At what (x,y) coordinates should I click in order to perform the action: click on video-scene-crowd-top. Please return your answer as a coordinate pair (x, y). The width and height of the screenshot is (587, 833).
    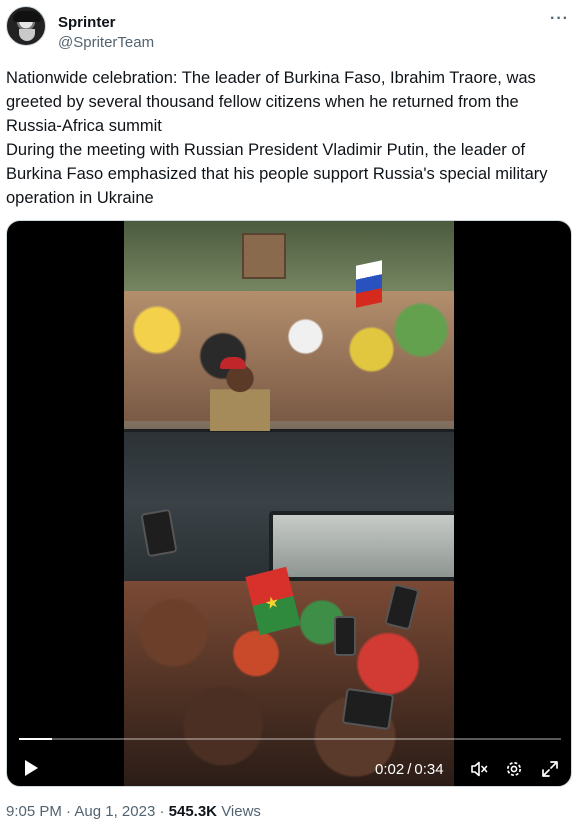
    Looking at the image, I should click on (289, 356).